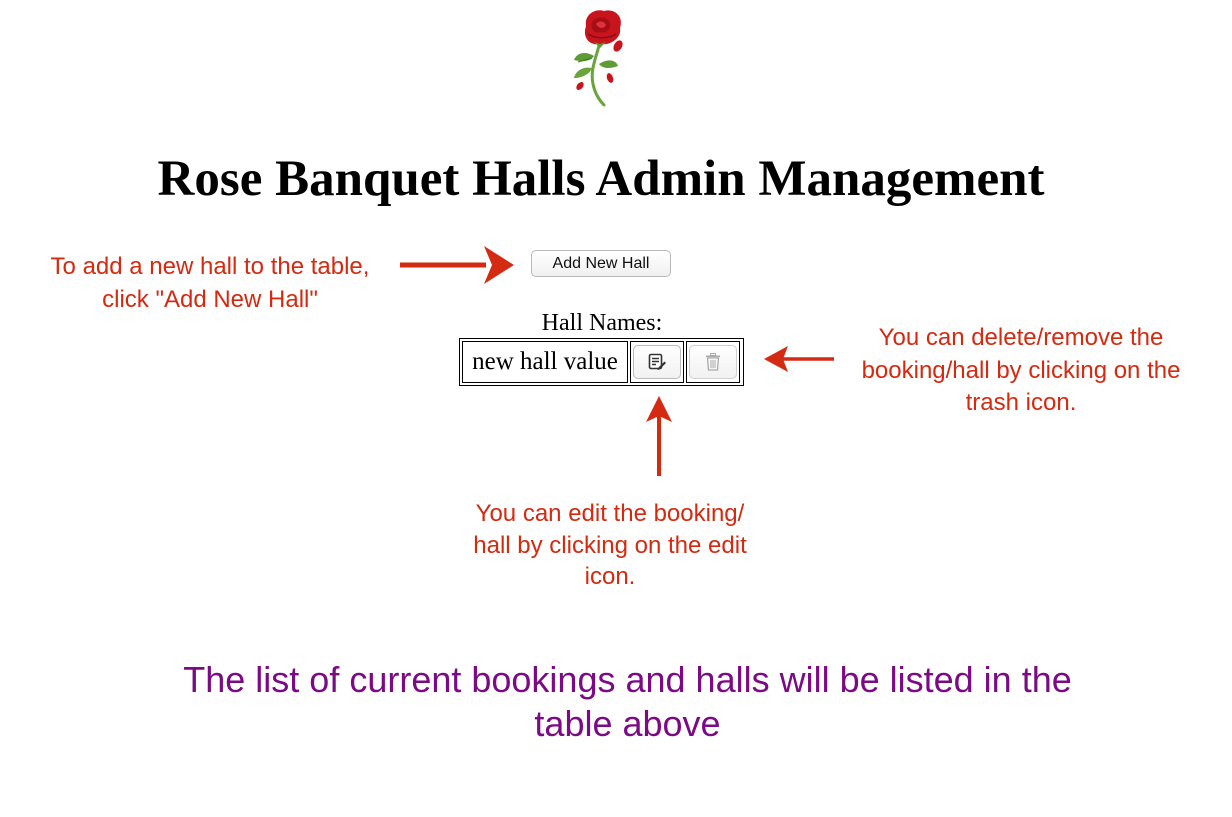  I want to click on hall-table-caption: Hall Names:, so click(602, 323).